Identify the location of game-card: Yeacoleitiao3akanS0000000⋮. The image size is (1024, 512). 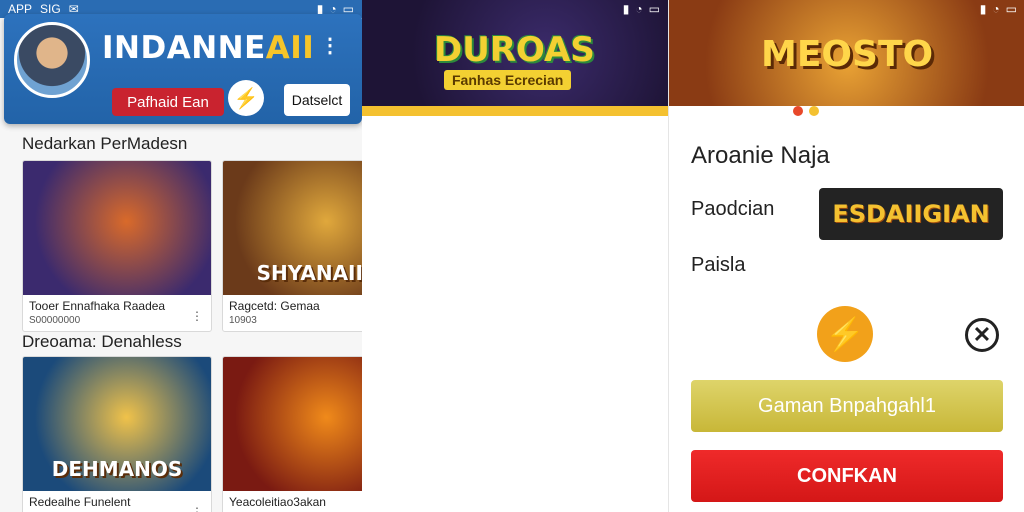
(292, 434).